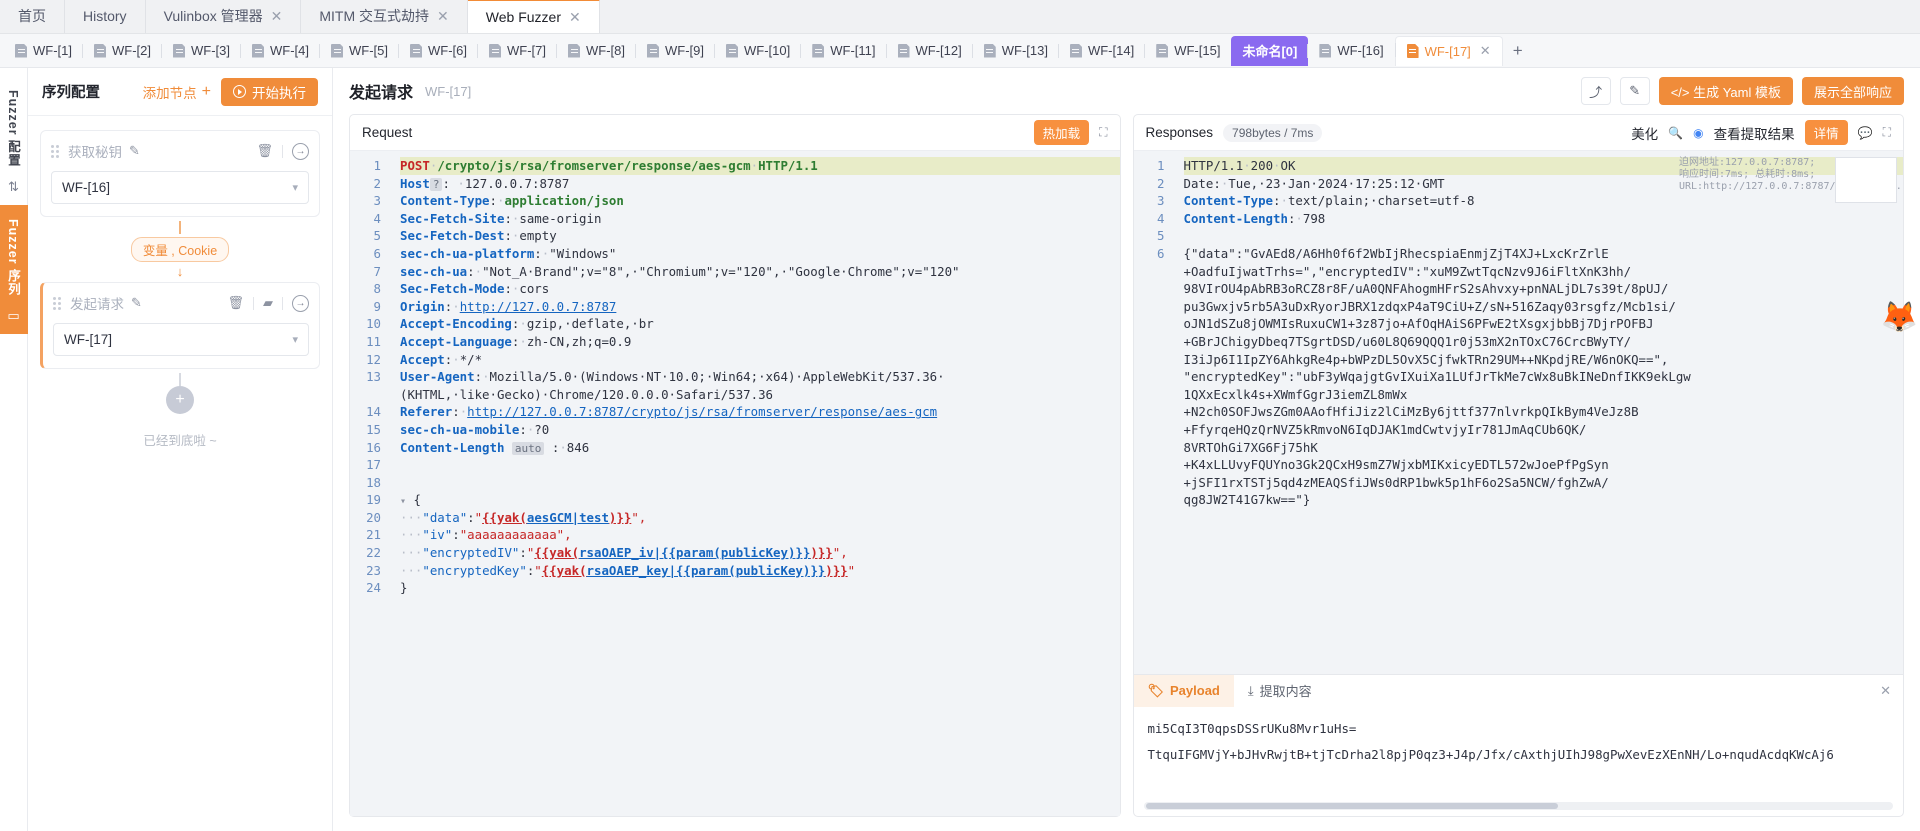 The height and width of the screenshot is (831, 1920). I want to click on fuzzer-tab-1: WF-[1], so click(43, 51).